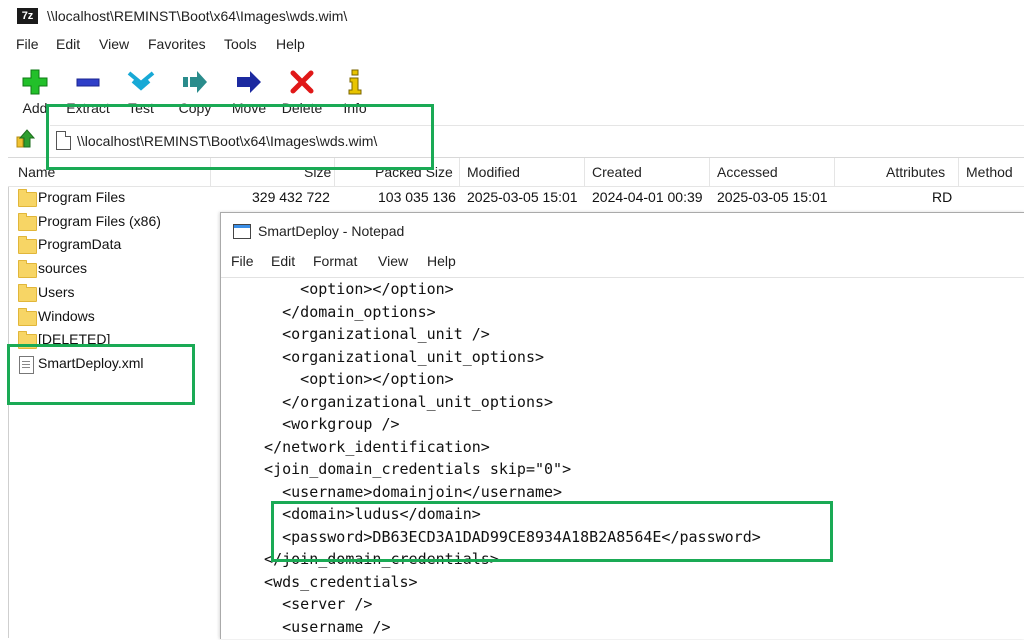  I want to click on menu-favorites: Favorites, so click(177, 44).